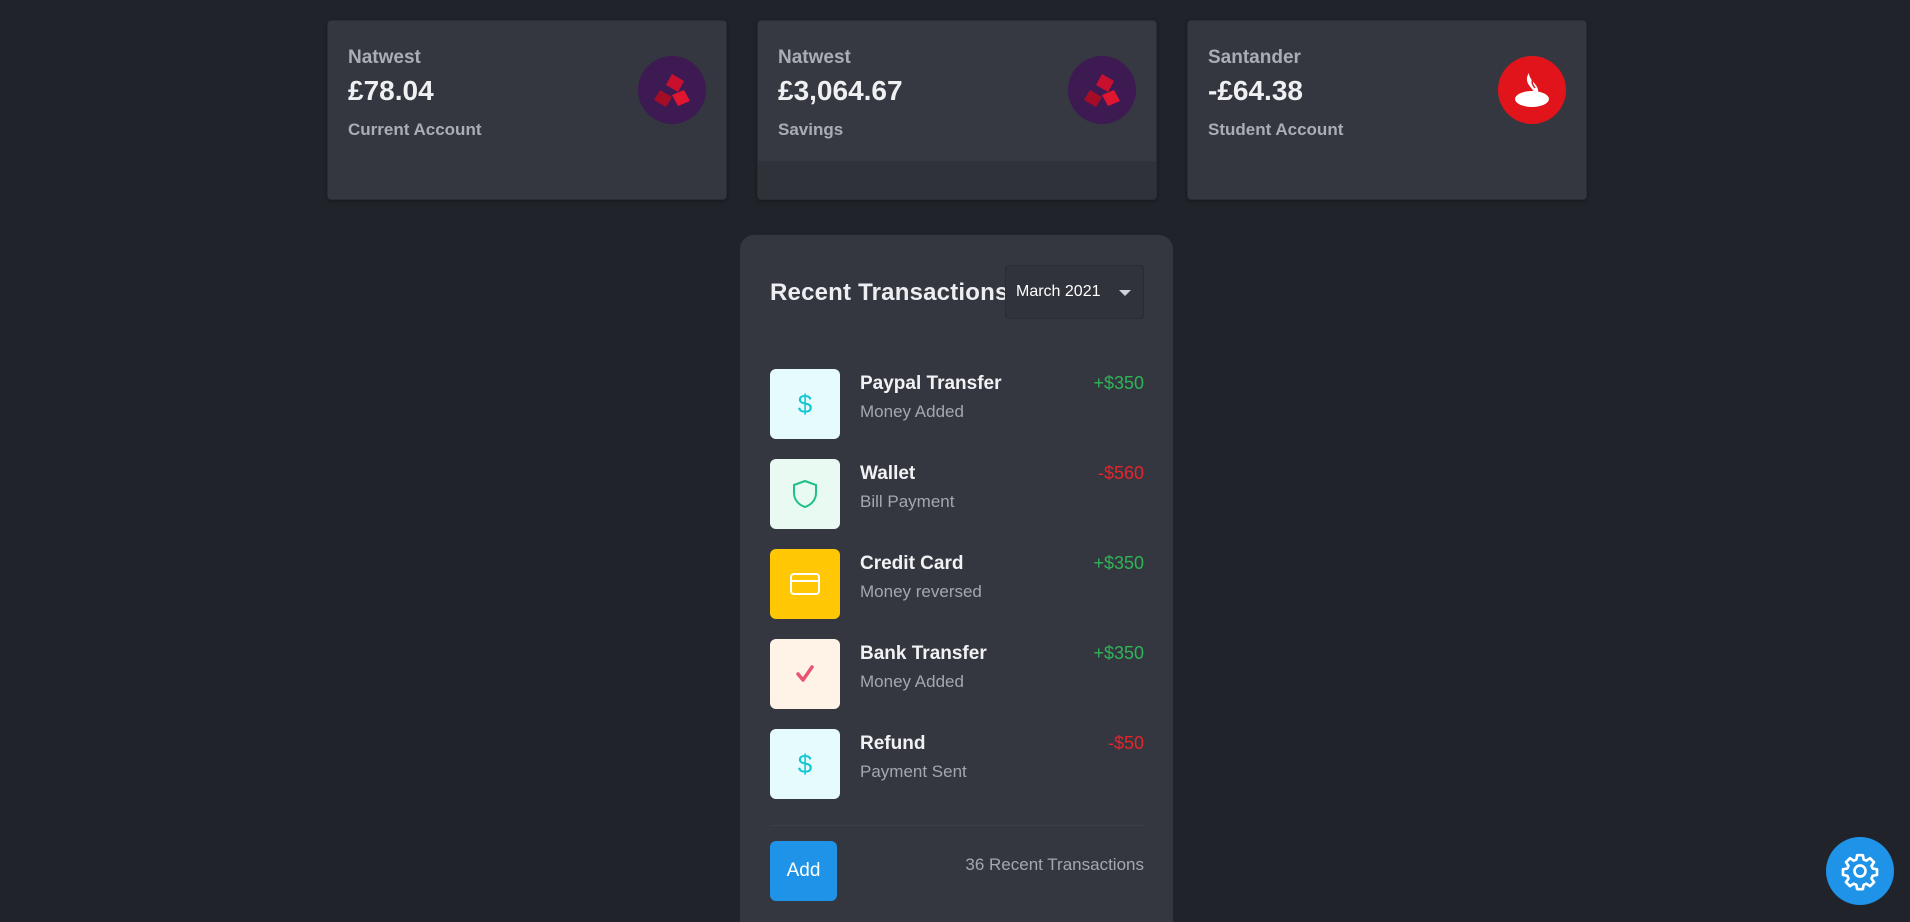  What do you see at coordinates (415, 129) in the screenshot?
I see `account-type: Current Account` at bounding box center [415, 129].